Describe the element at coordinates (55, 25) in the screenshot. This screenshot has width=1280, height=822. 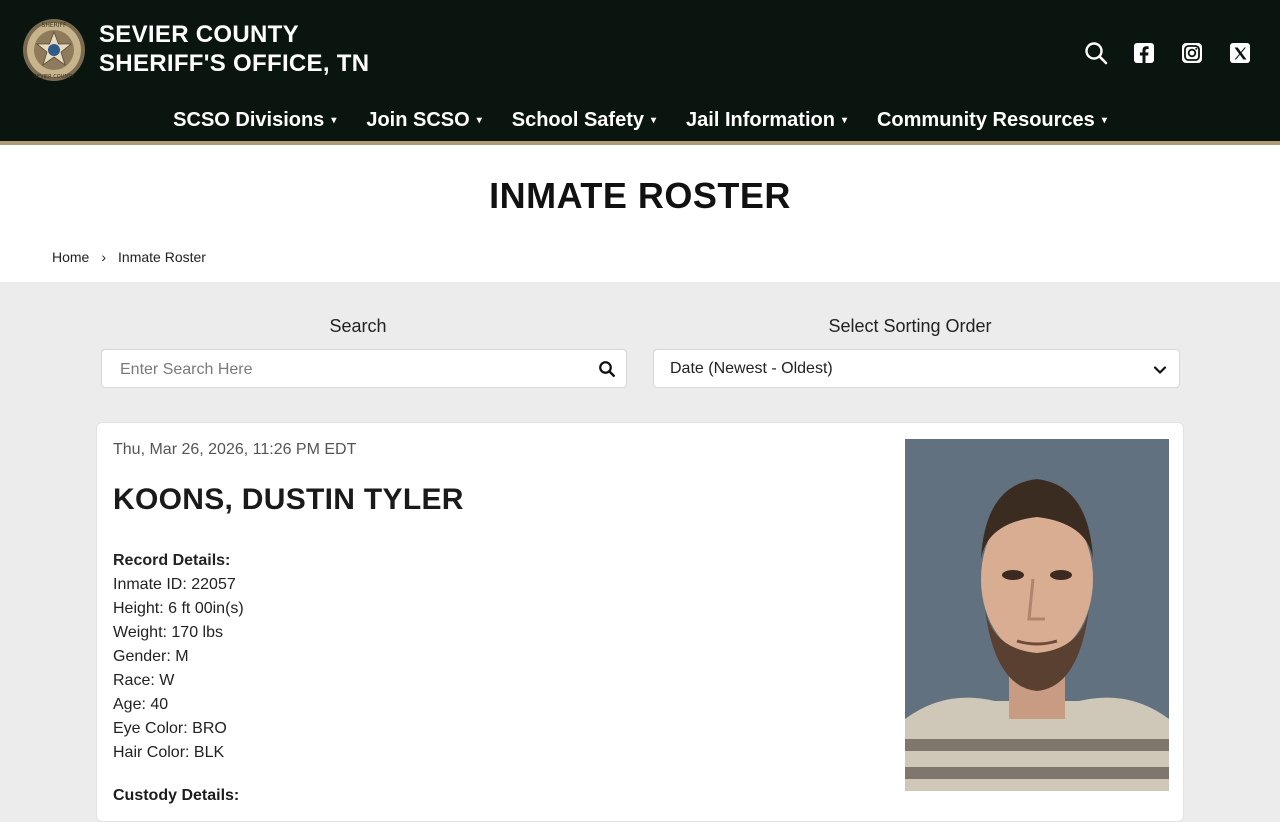
I see `logo-text-top: SHERIFF` at that location.